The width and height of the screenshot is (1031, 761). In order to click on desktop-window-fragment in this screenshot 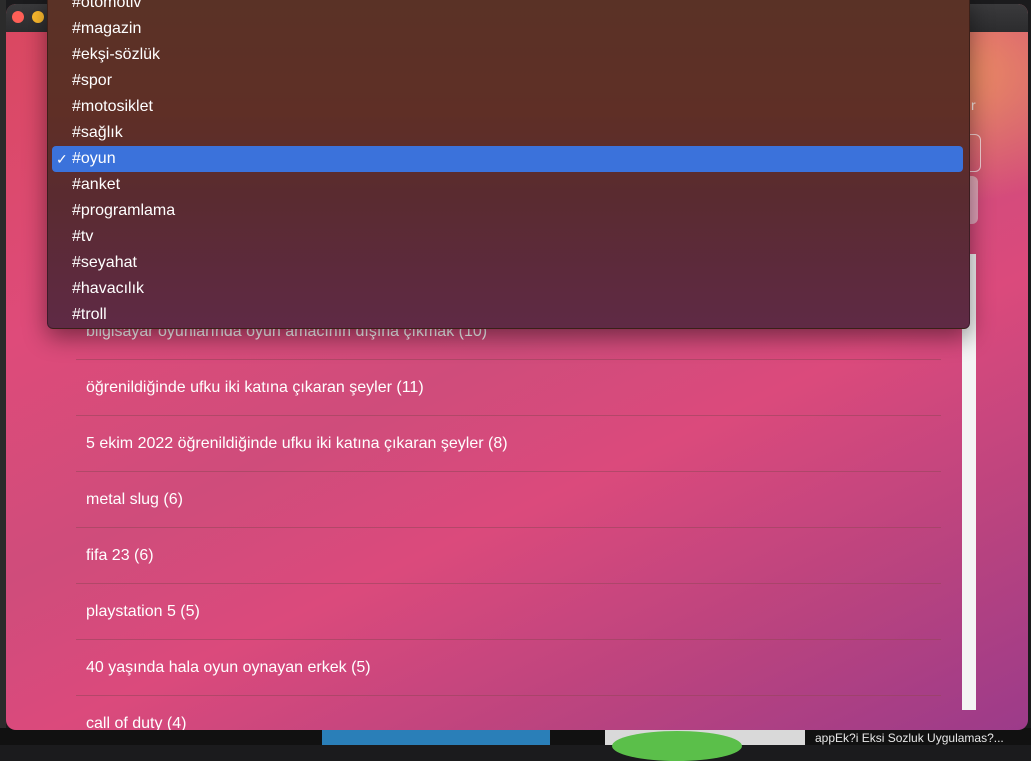, I will do `click(436, 737)`.